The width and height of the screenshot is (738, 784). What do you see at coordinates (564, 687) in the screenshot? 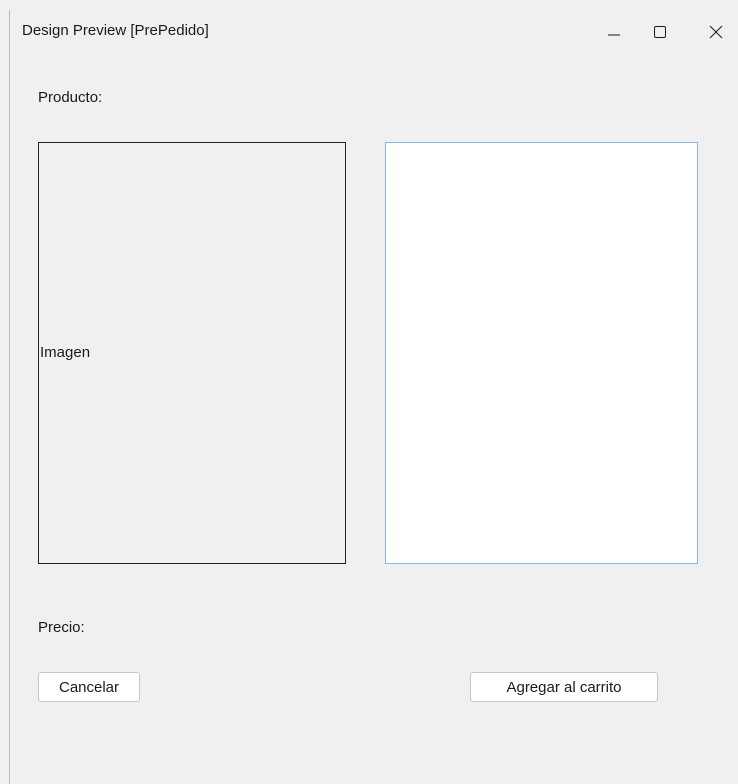
I see `add-to-cart-button: Agregar al carrito` at bounding box center [564, 687].